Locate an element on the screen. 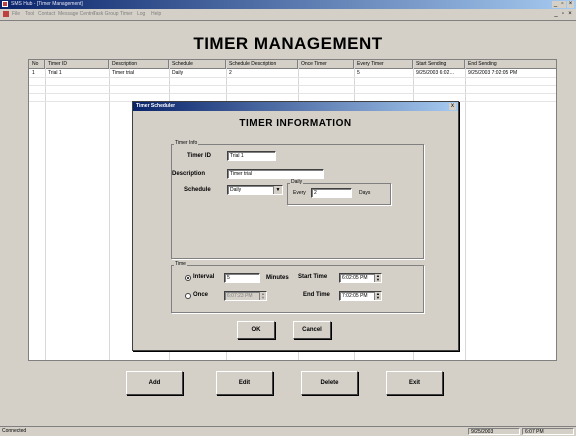  every-label: Every is located at coordinates (299, 193).